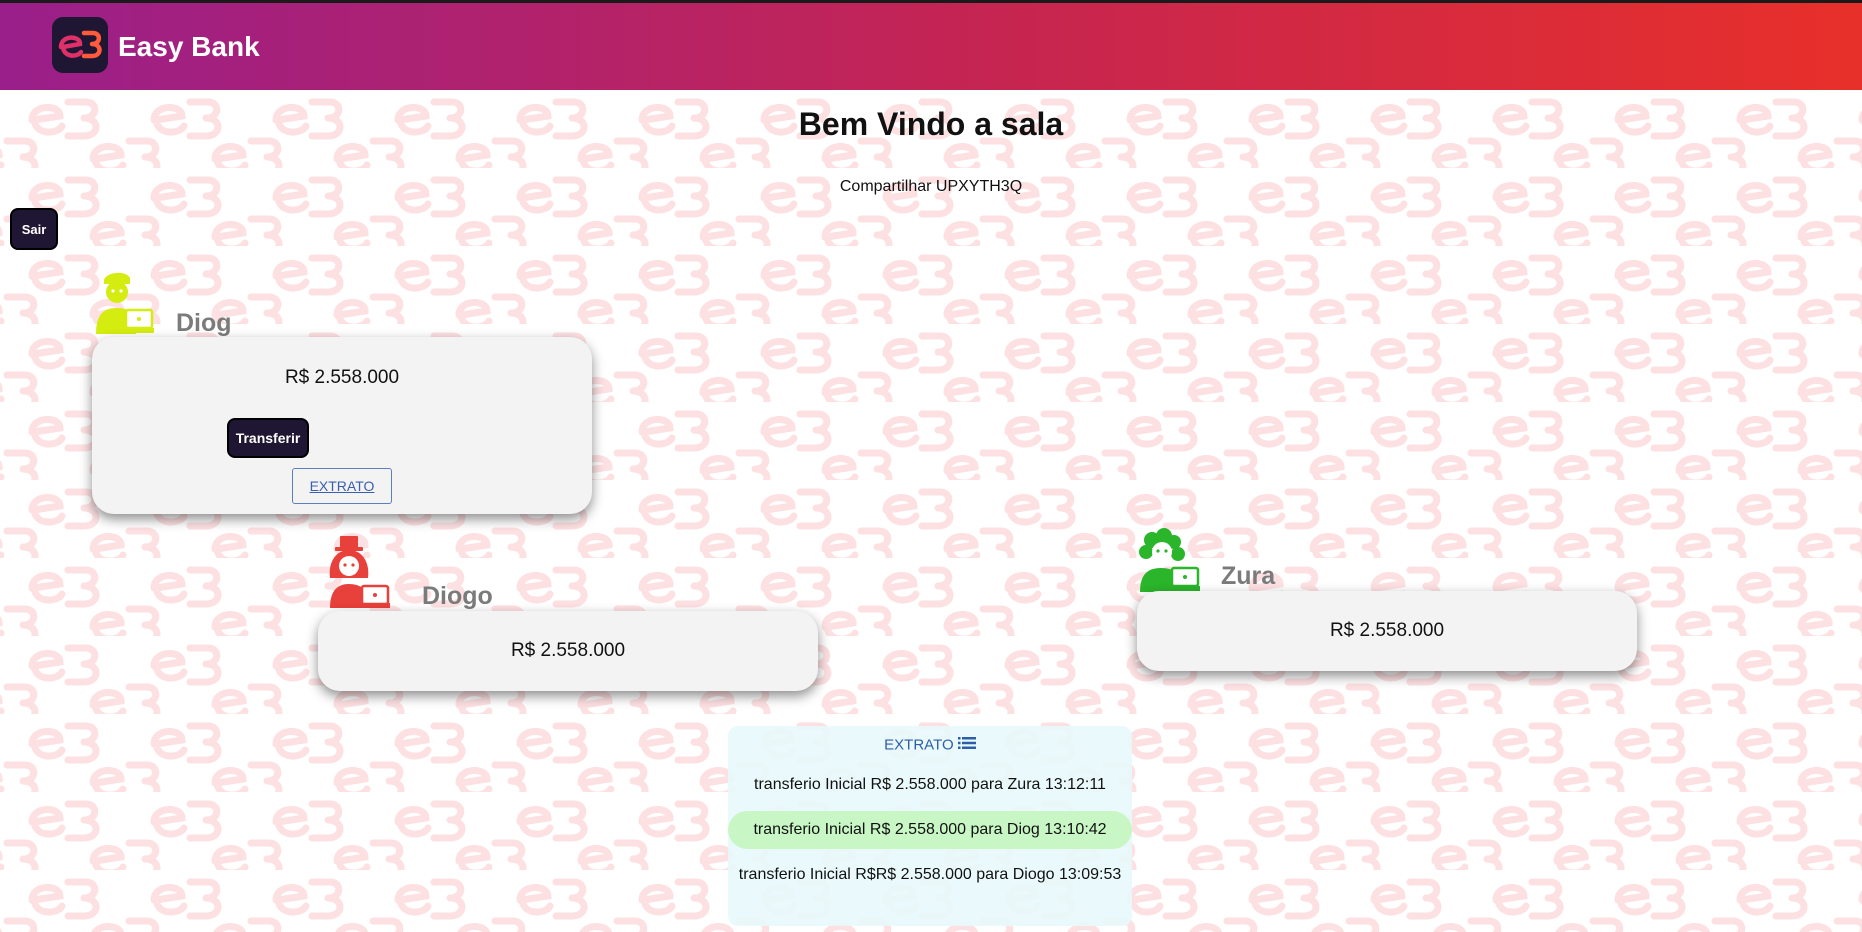 This screenshot has height=932, width=1862. What do you see at coordinates (342, 486) in the screenshot?
I see `extrato-link: EXTRATO` at bounding box center [342, 486].